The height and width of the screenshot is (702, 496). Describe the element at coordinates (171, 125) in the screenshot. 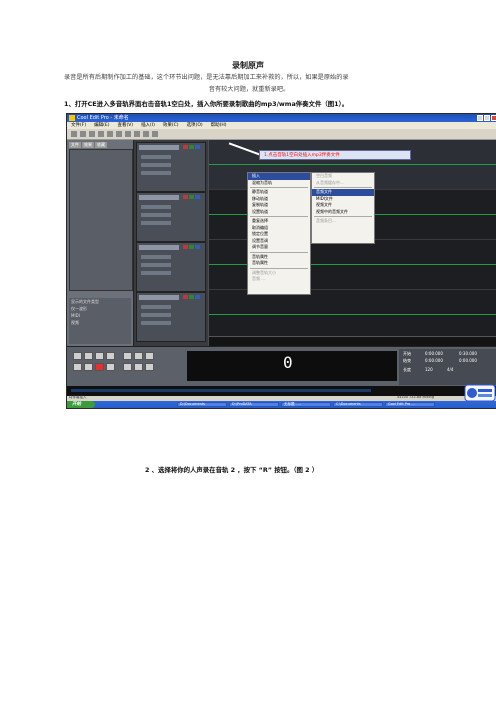

I see `menu-item: 效果(C)` at that location.